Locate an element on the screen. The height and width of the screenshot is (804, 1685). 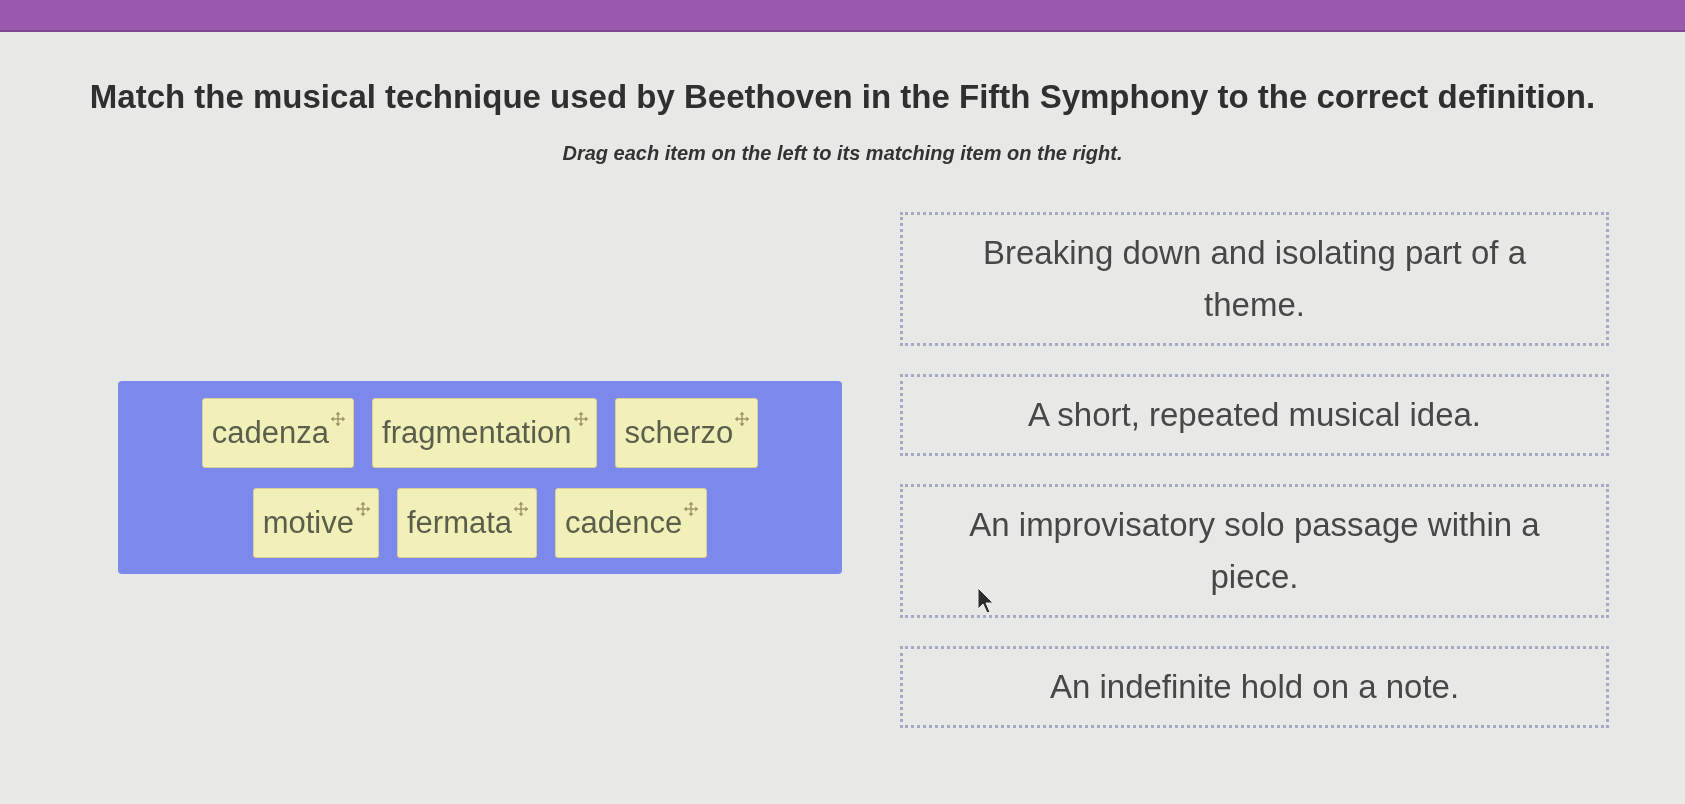
answer-tile: fermata is located at coordinates (467, 522).